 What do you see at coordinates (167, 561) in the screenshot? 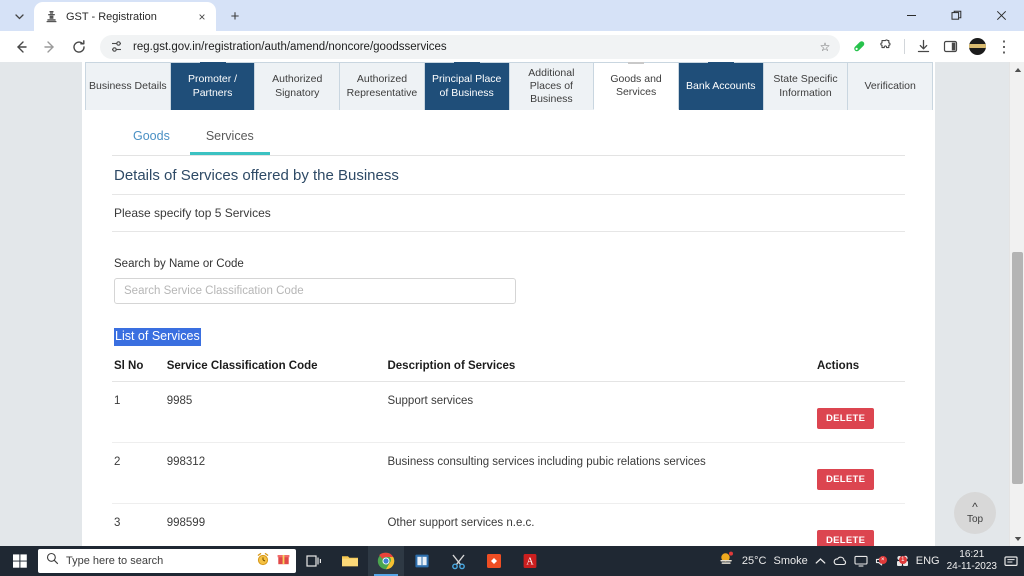
I see `taskbar-search-box: Type here to search` at bounding box center [167, 561].